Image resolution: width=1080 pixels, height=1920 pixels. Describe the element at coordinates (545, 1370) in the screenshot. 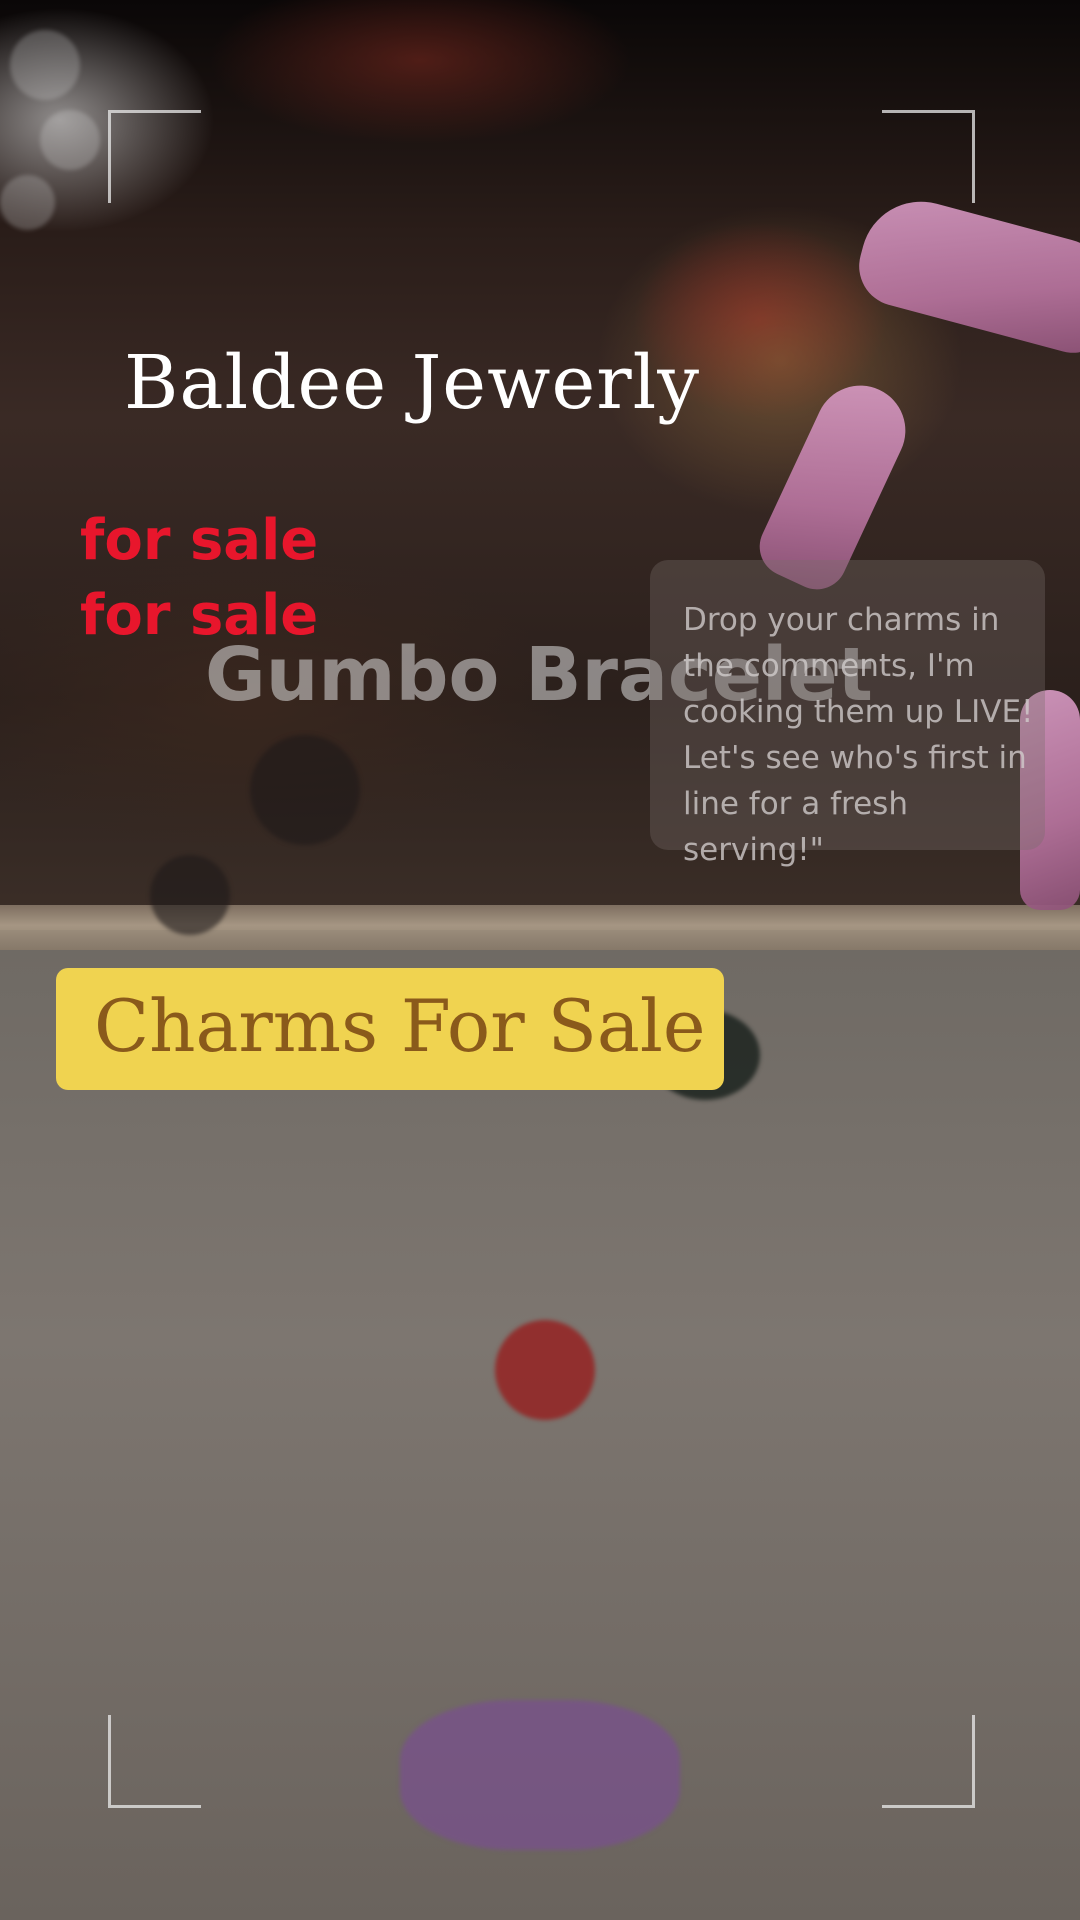

I see `bead-shape` at that location.